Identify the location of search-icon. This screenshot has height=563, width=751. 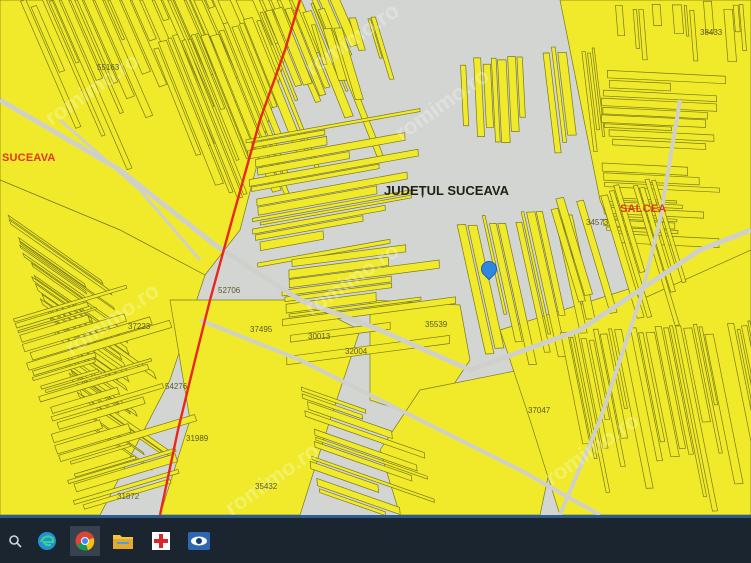
(15, 541).